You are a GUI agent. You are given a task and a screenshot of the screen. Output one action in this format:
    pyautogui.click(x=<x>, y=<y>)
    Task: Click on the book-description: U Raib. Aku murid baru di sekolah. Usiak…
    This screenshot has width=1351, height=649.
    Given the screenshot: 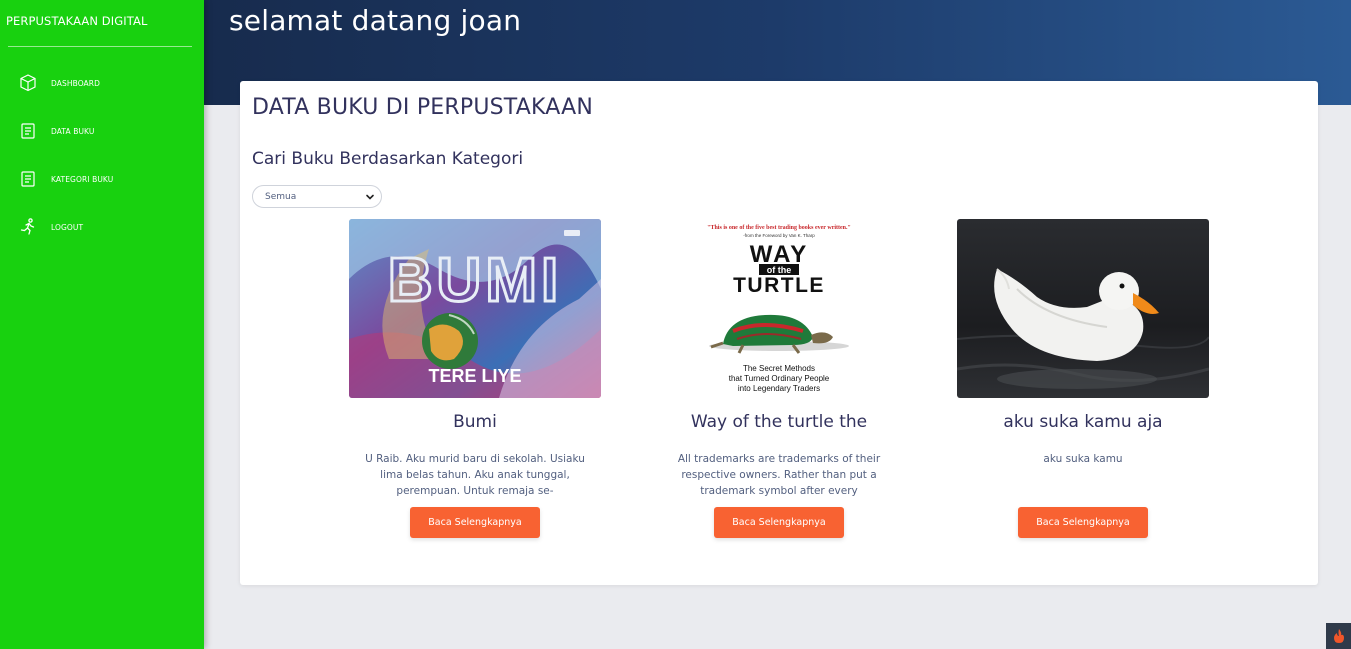 What is the action you would take?
    pyautogui.click(x=475, y=475)
    